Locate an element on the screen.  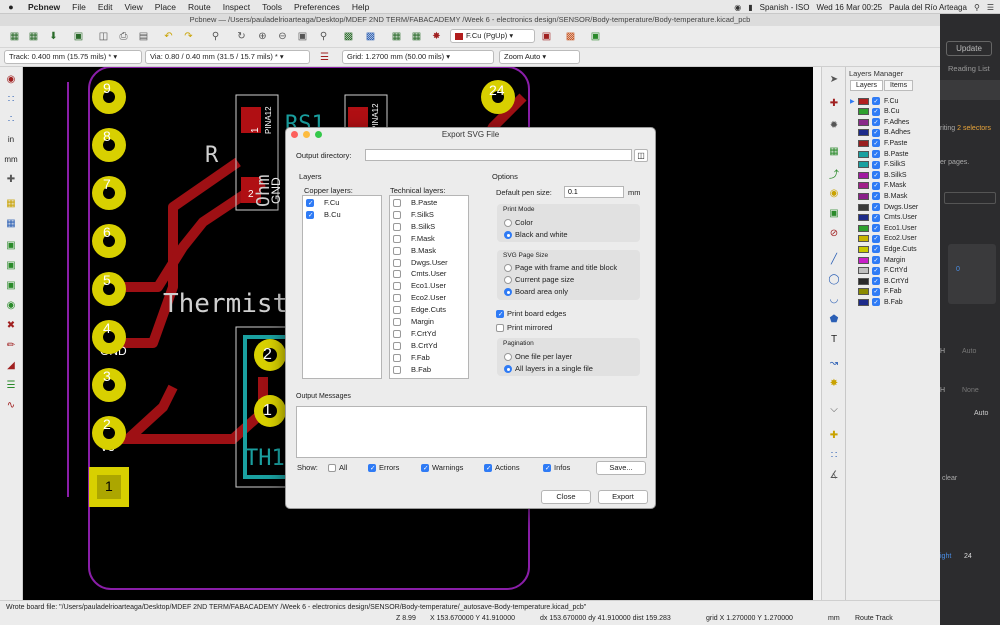
menu-preferences: Preferences is located at coordinates (317, 7).